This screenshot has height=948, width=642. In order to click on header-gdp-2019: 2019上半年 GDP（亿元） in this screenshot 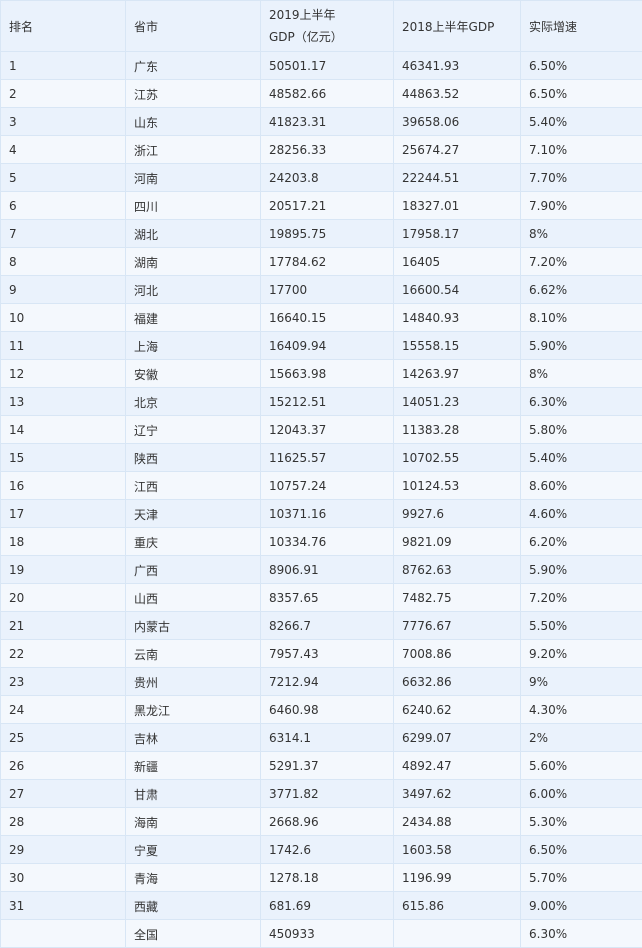, I will do `click(327, 26)`.